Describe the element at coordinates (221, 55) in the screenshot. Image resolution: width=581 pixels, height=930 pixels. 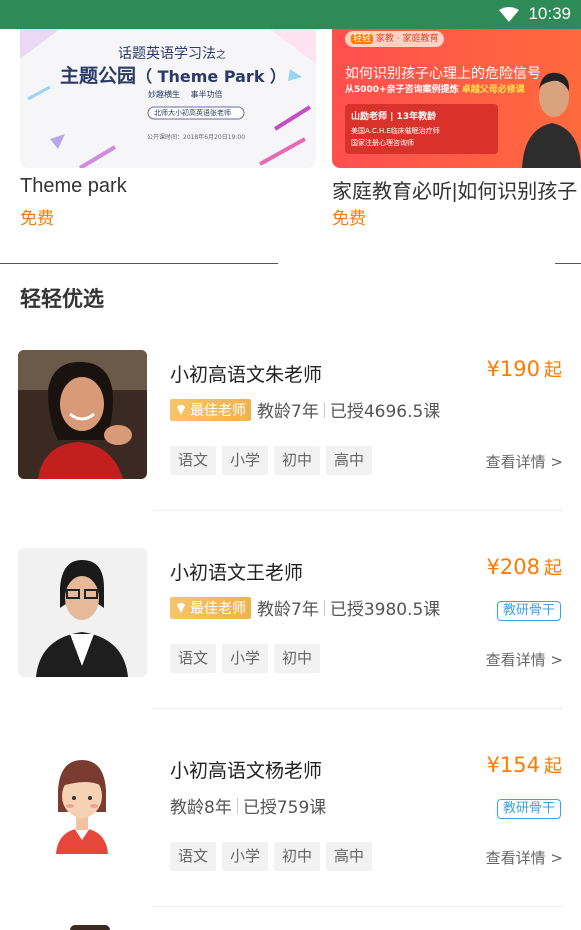
I see `poster-suffix: 之` at that location.